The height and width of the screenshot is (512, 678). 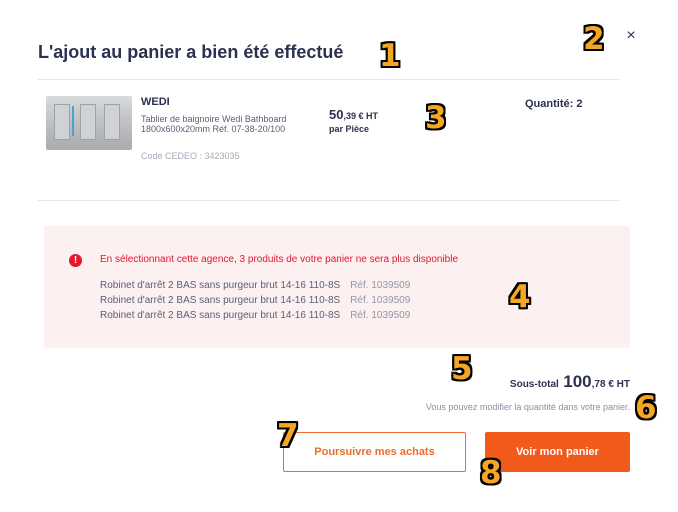 What do you see at coordinates (557, 452) in the screenshot?
I see `view-cart-button: Voir mon panier` at bounding box center [557, 452].